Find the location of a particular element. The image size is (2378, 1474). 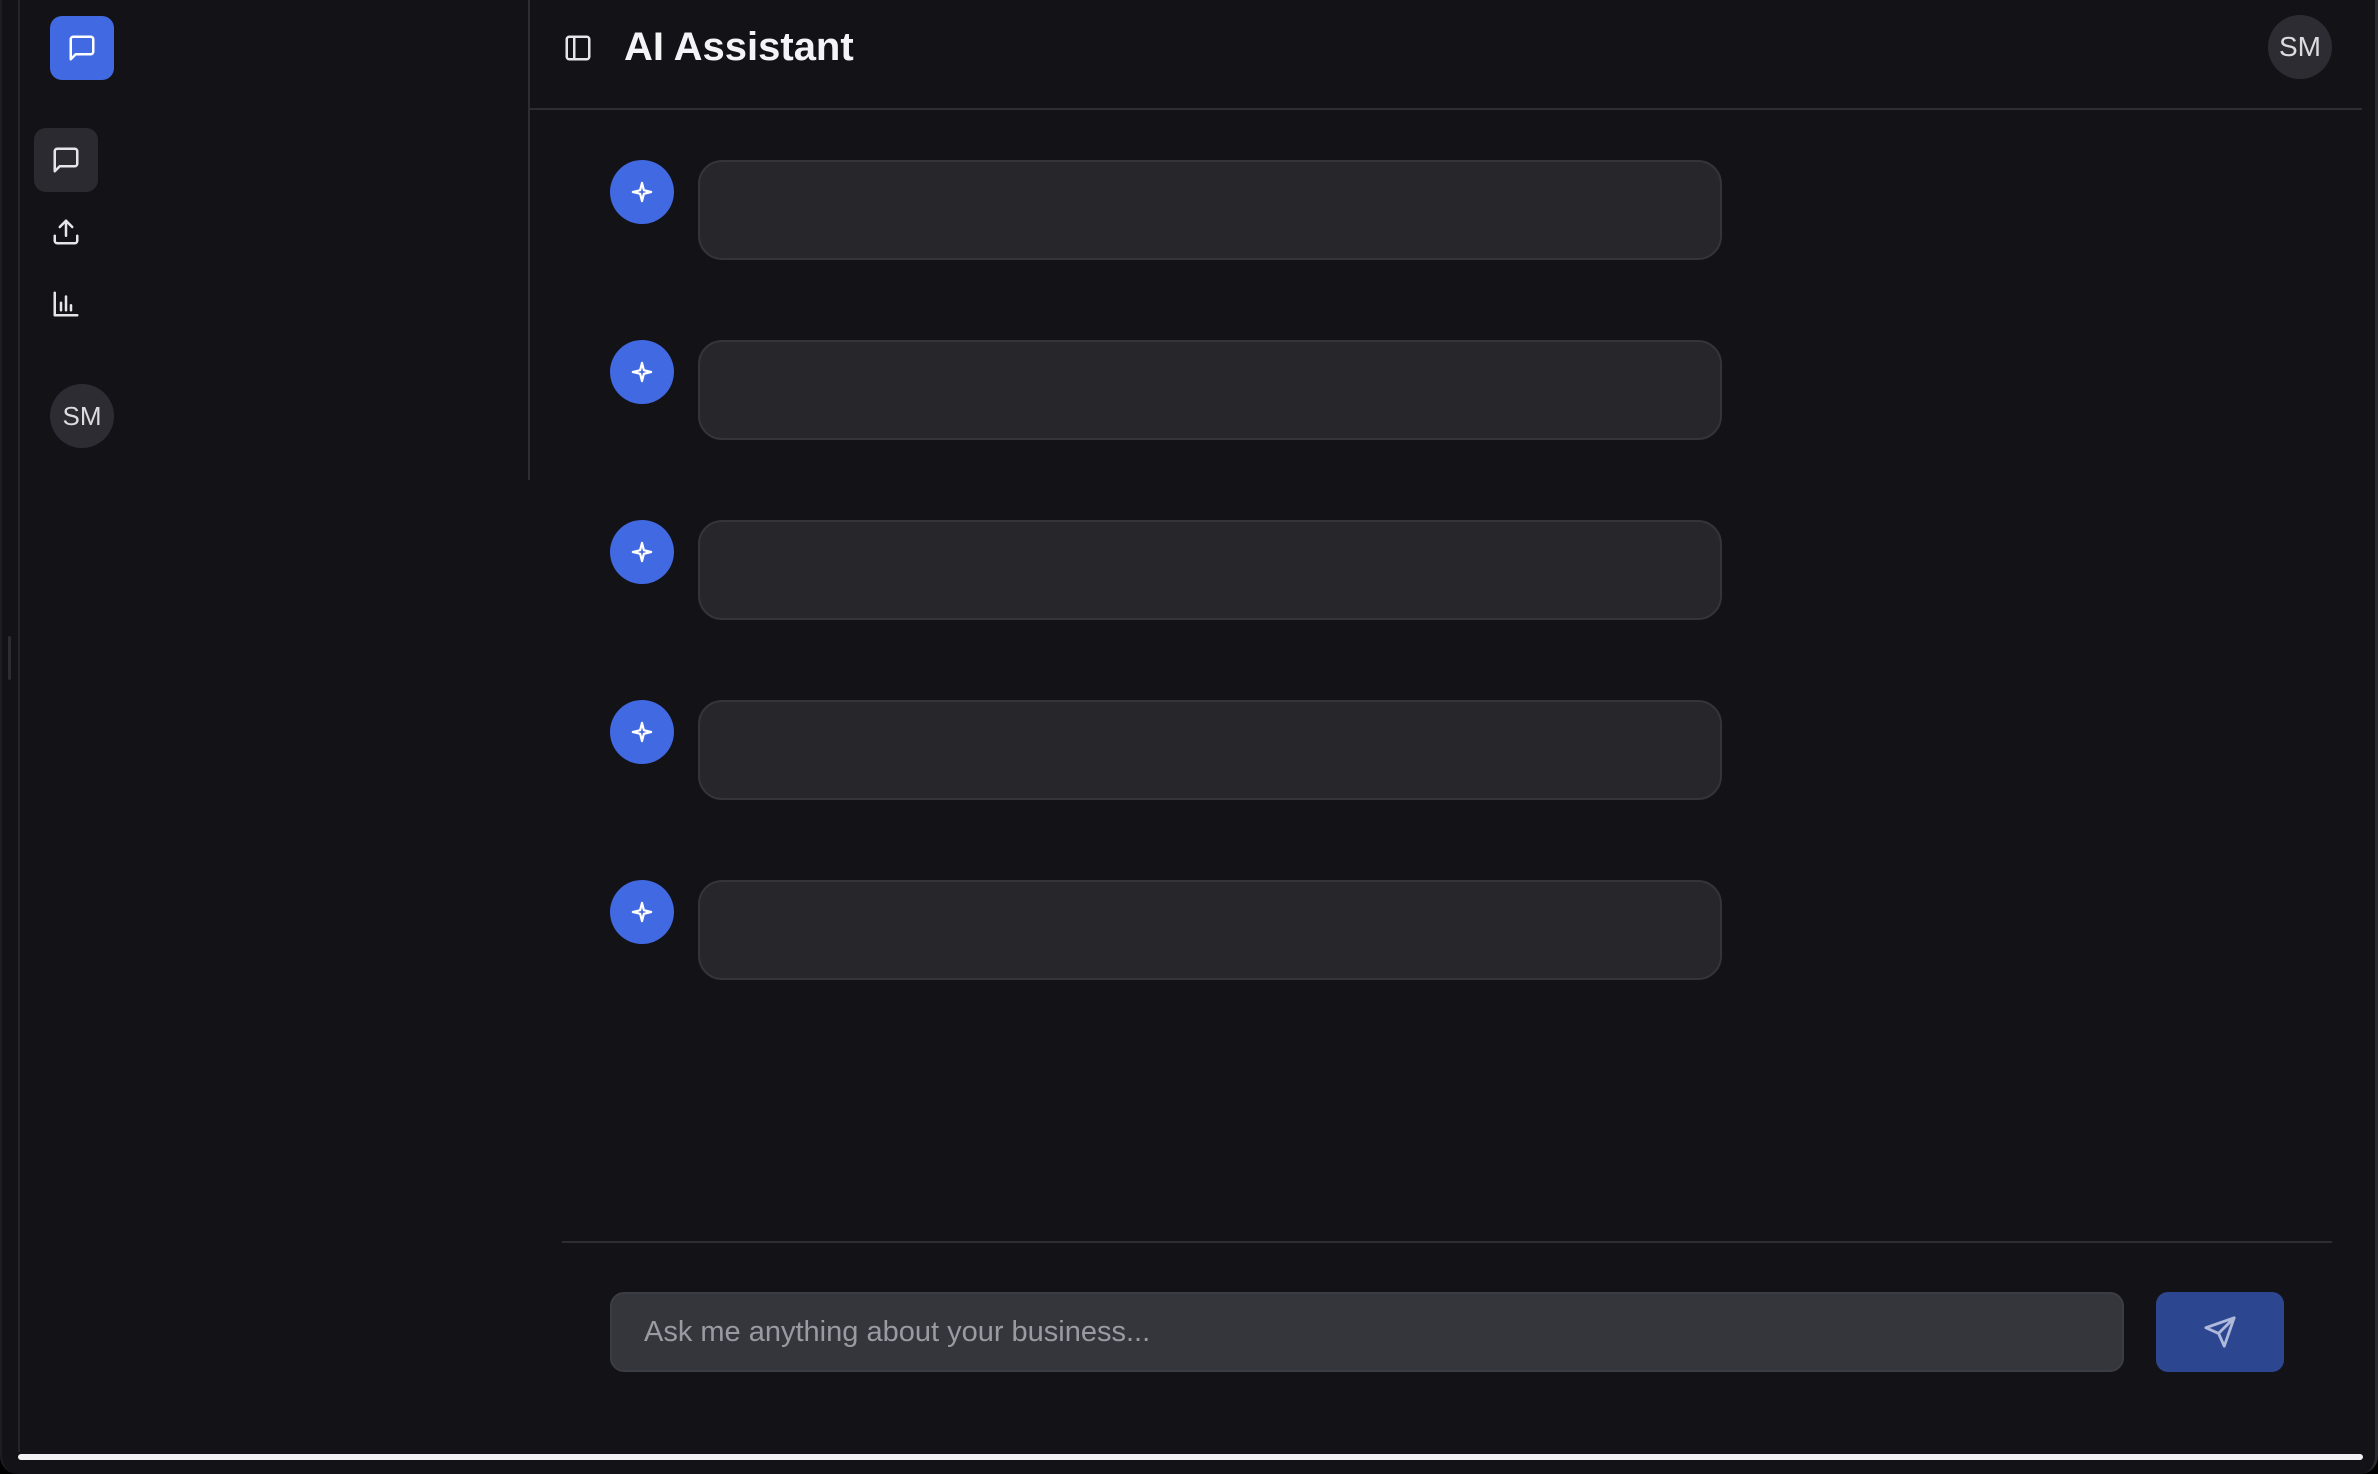

sidebar-toggle-button is located at coordinates (578, 48).